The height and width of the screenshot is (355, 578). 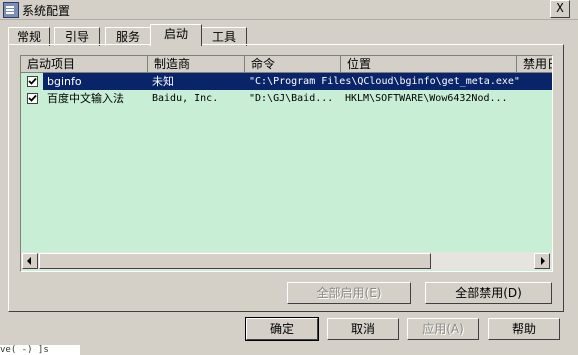 I want to click on cancel-button: 取消, so click(x=363, y=329).